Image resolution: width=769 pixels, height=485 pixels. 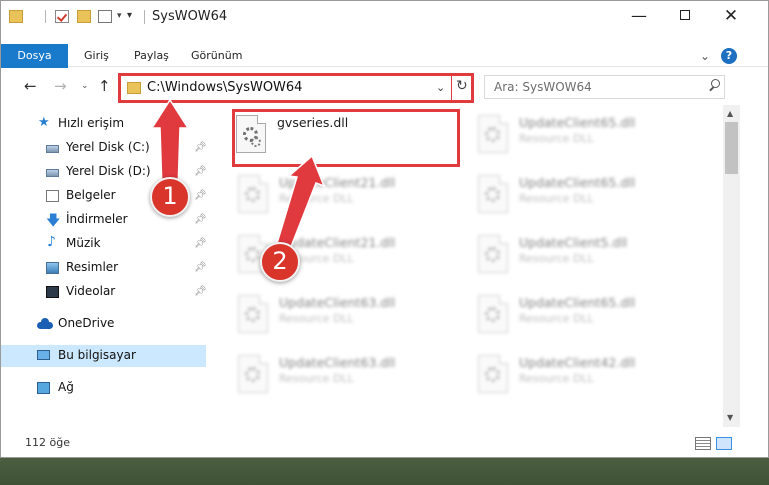 What do you see at coordinates (238, 178) in the screenshot?
I see `callout-arrows` at bounding box center [238, 178].